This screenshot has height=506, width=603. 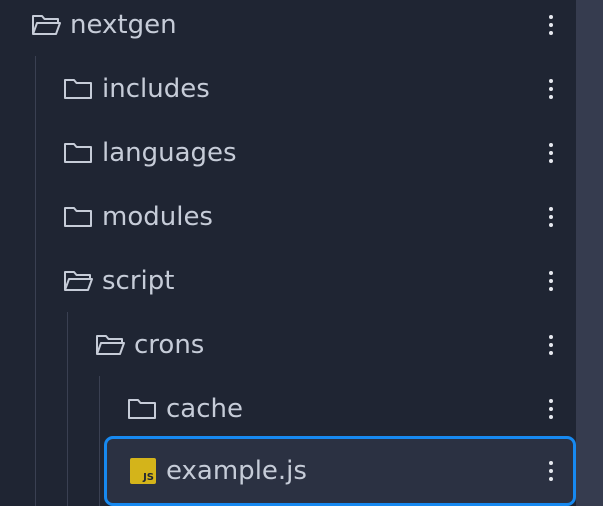 What do you see at coordinates (204, 409) in the screenshot?
I see `tree-item-label: cache` at bounding box center [204, 409].